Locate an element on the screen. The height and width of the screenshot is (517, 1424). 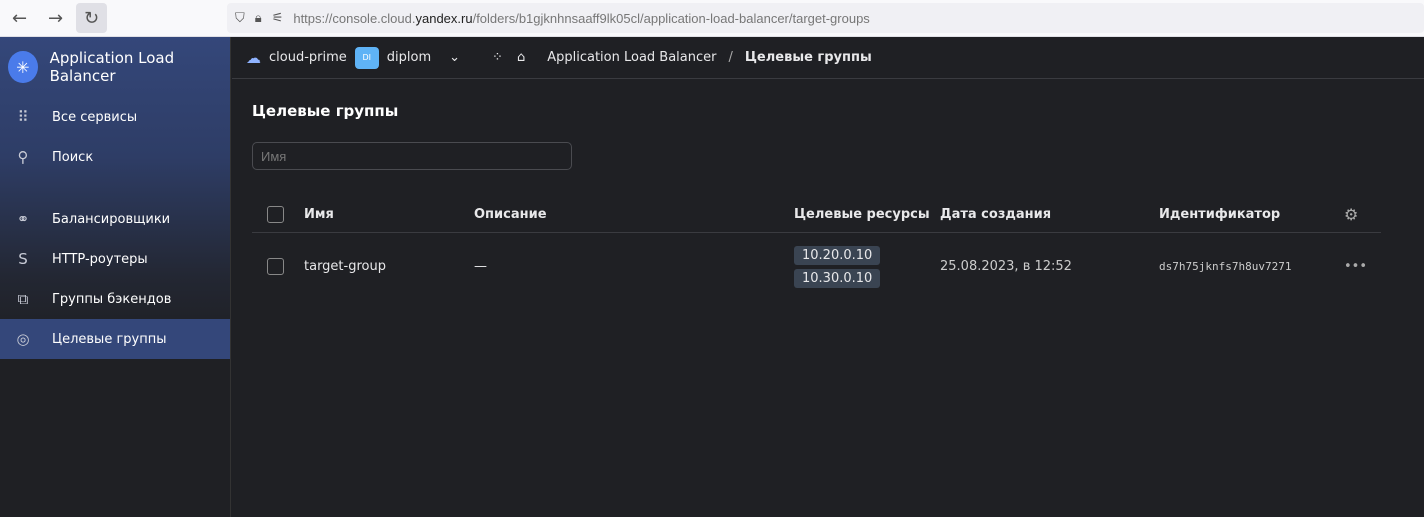
column-id: Идентификатор is located at coordinates (1219, 214).